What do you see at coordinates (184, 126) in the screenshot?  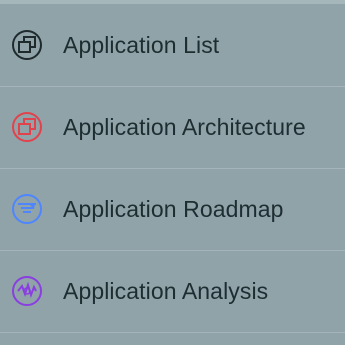 I see `menu-item-label: Application Architecture` at bounding box center [184, 126].